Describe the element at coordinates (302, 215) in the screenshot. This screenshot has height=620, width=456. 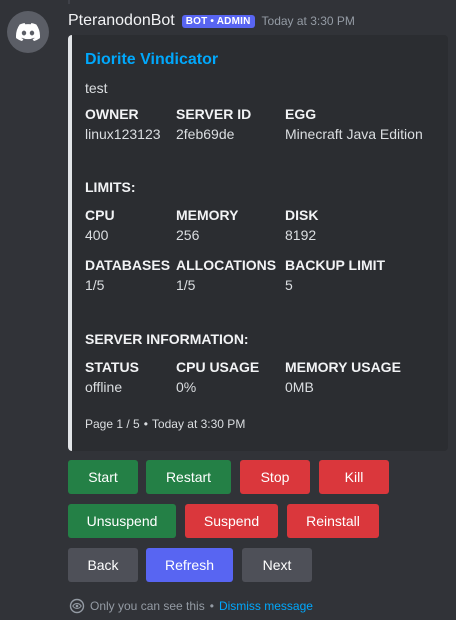
I see `field-name: DISK` at that location.